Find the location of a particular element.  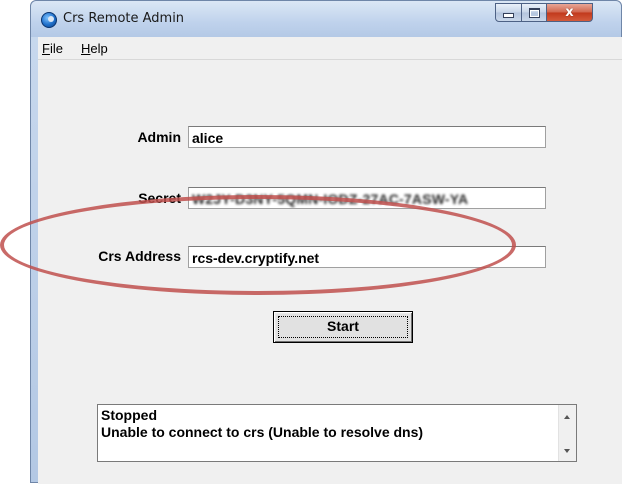

scroll-down-icon is located at coordinates (567, 451).